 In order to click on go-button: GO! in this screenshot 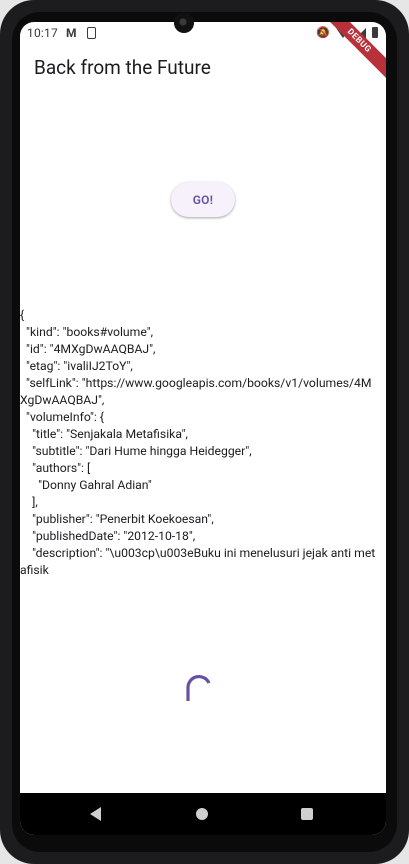, I will do `click(203, 199)`.